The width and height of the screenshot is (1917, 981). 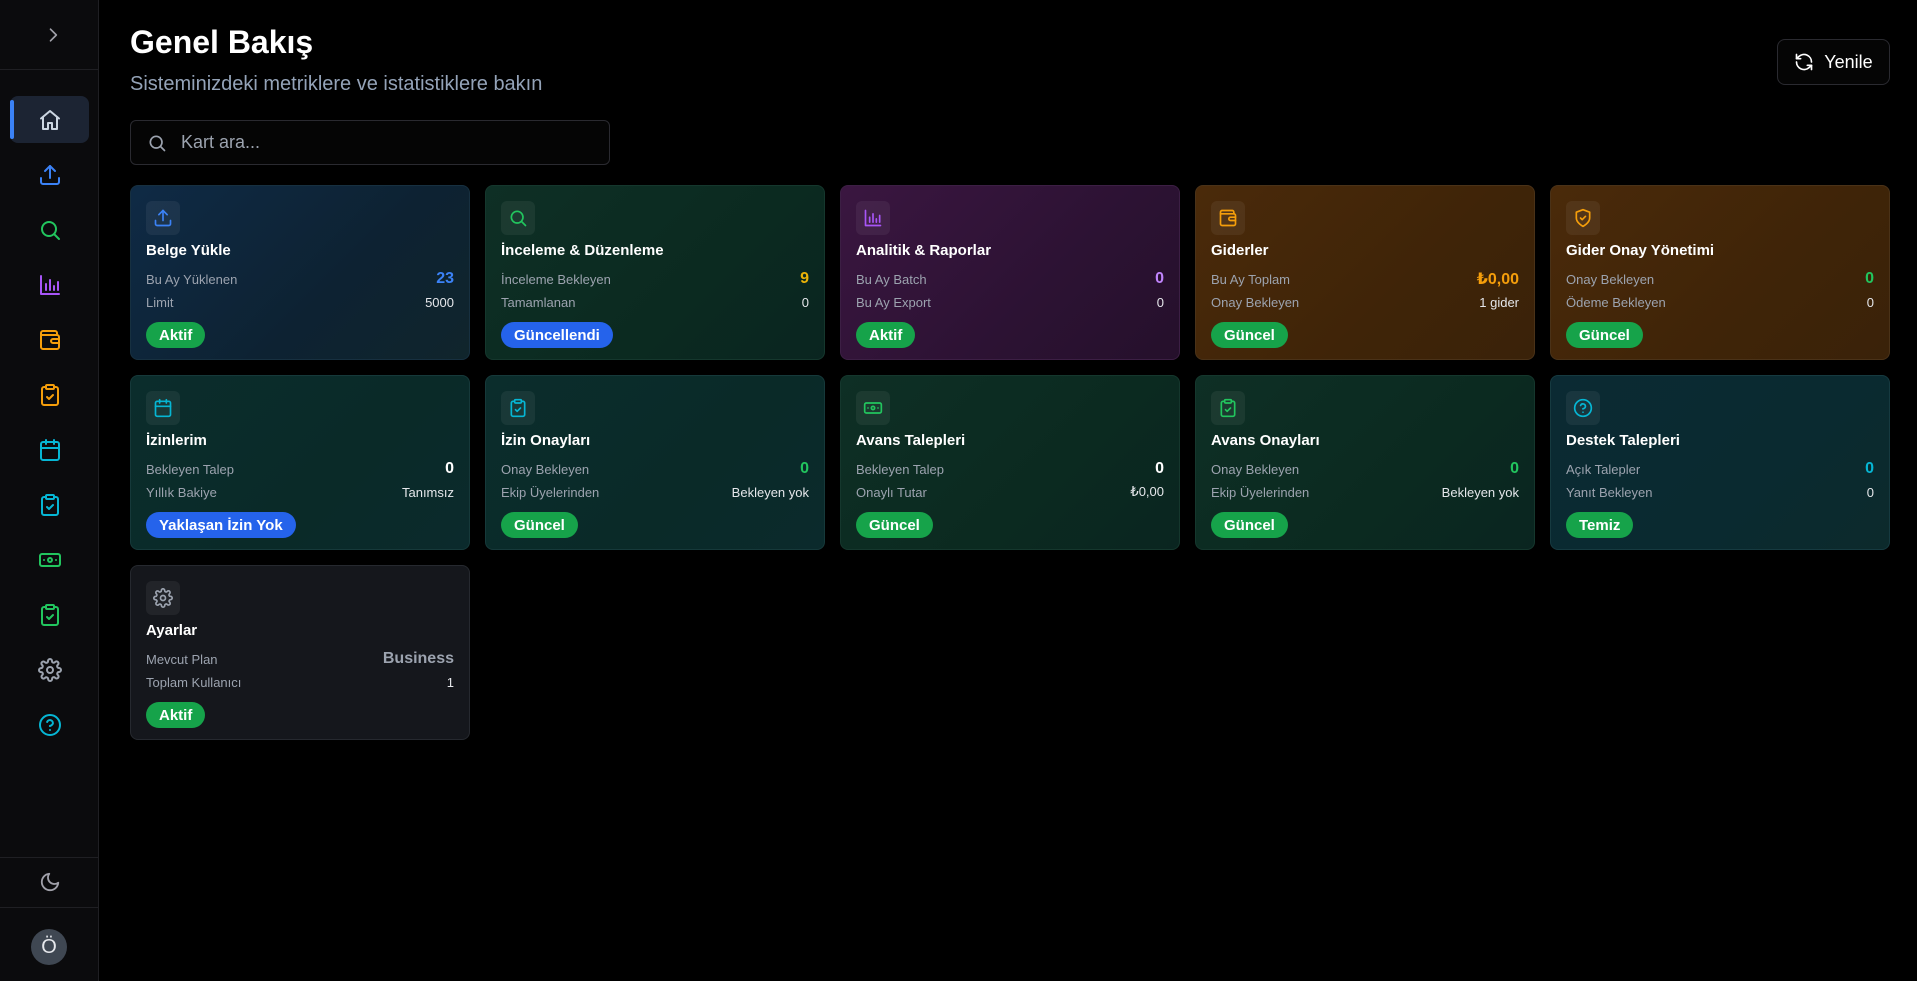 I want to click on sidebar-toggle-button, so click(x=53, y=35).